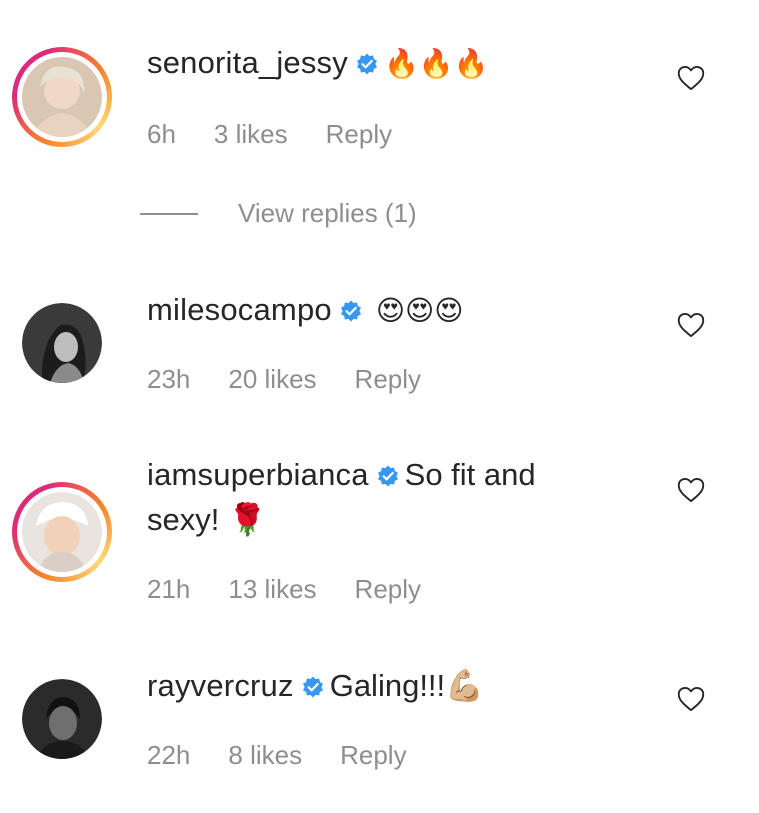 The height and width of the screenshot is (813, 759). Describe the element at coordinates (470, 474) in the screenshot. I see `comment-text: So fit and` at that location.